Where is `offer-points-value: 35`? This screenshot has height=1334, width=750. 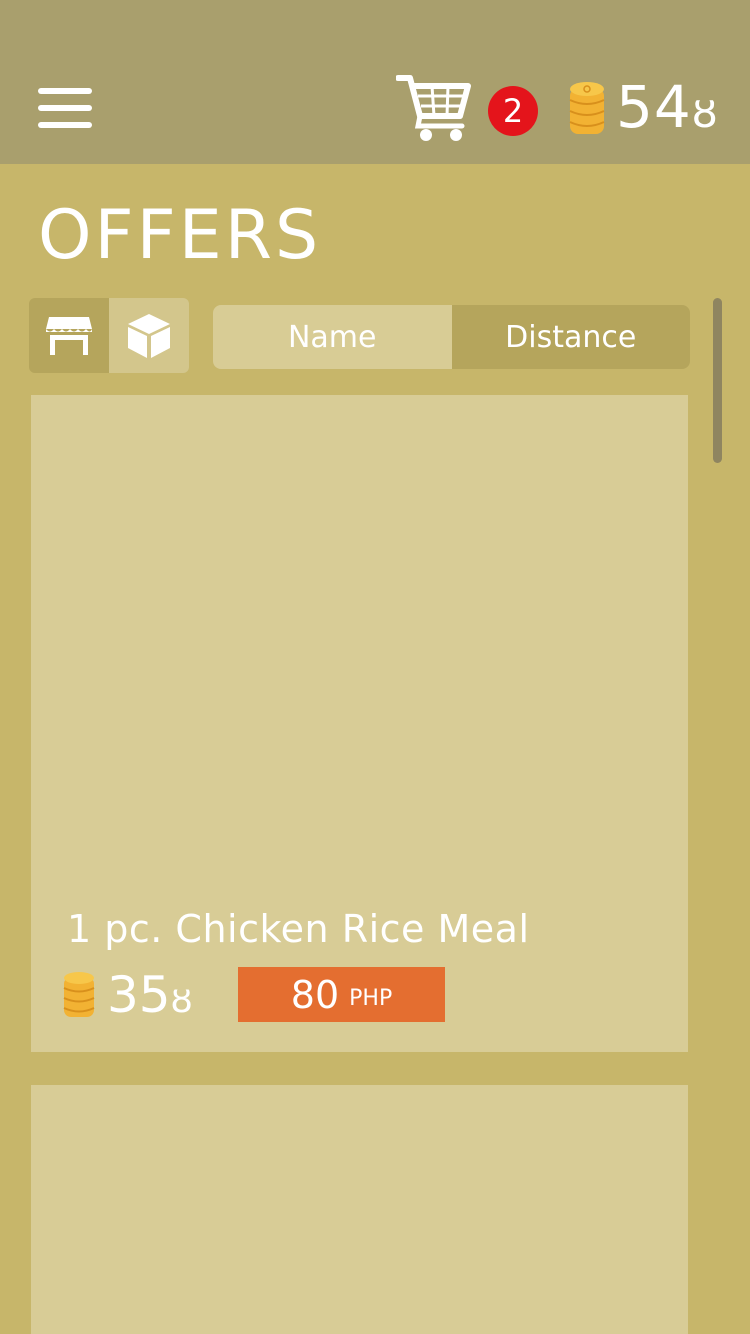
offer-points-value: 35 is located at coordinates (139, 995).